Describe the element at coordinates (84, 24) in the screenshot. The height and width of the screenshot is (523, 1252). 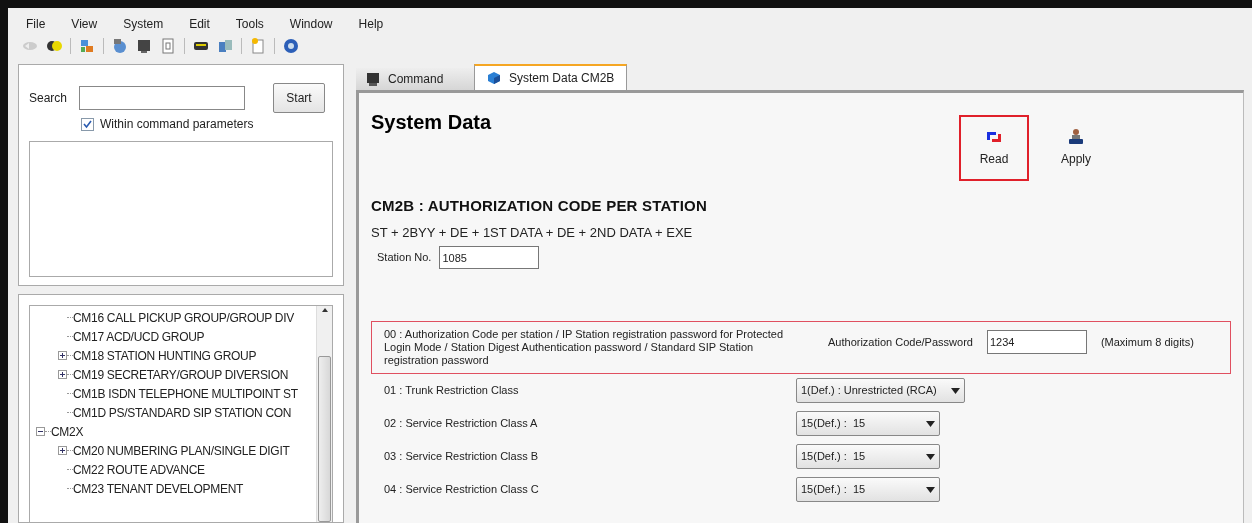
I see `menu-item: View` at that location.